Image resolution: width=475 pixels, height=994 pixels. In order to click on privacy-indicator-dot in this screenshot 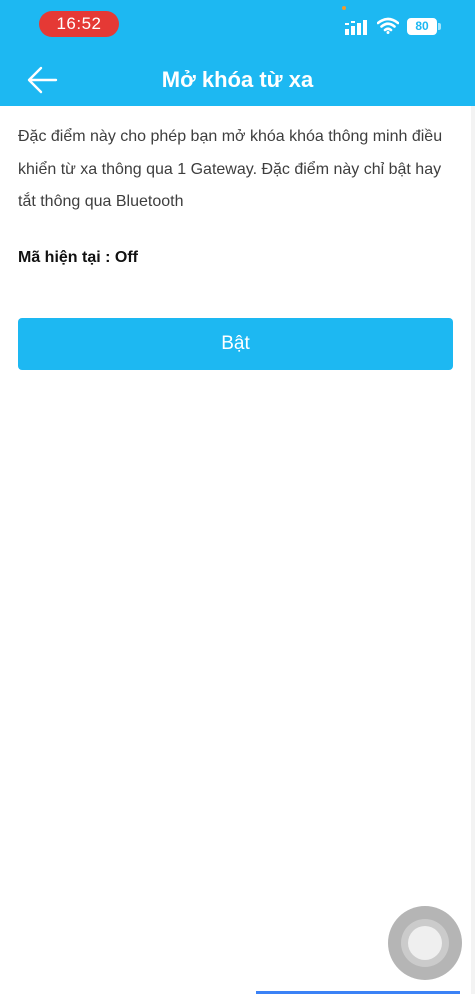, I will do `click(344, 8)`.